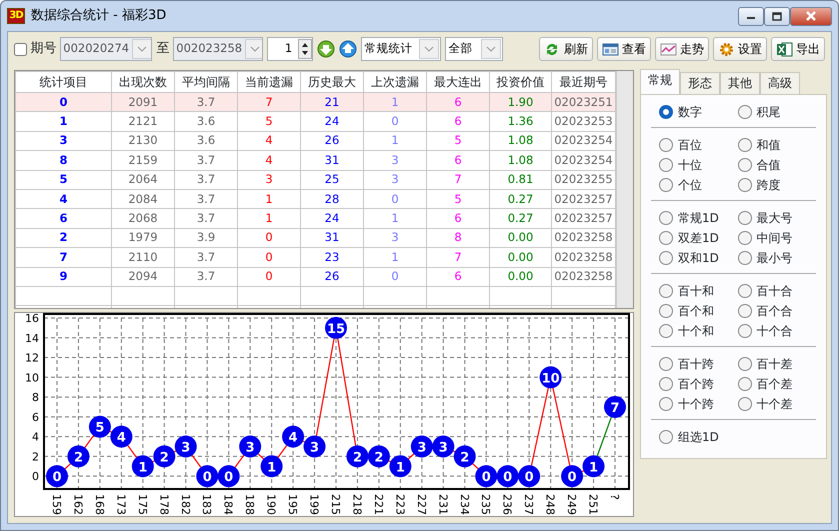 The image size is (839, 531). What do you see at coordinates (20, 49) in the screenshot?
I see `period-checkbox` at bounding box center [20, 49].